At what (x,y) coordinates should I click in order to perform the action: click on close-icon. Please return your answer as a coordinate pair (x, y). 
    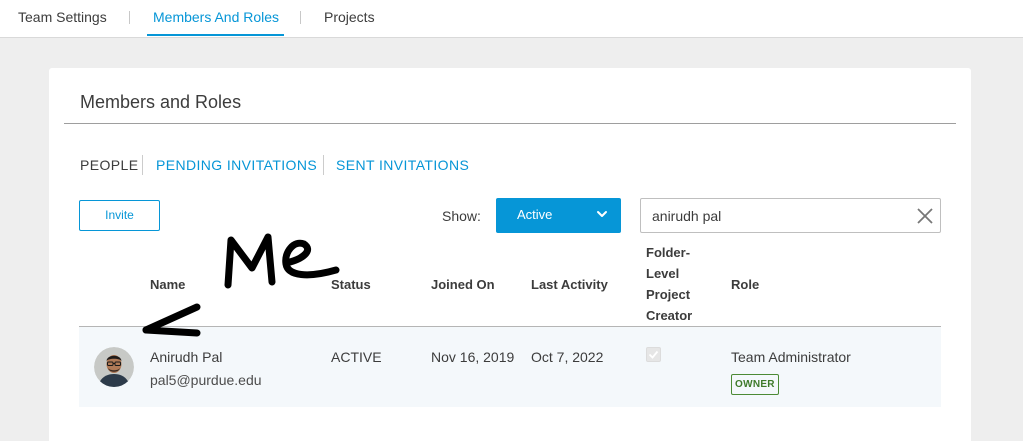
    Looking at the image, I should click on (925, 216).